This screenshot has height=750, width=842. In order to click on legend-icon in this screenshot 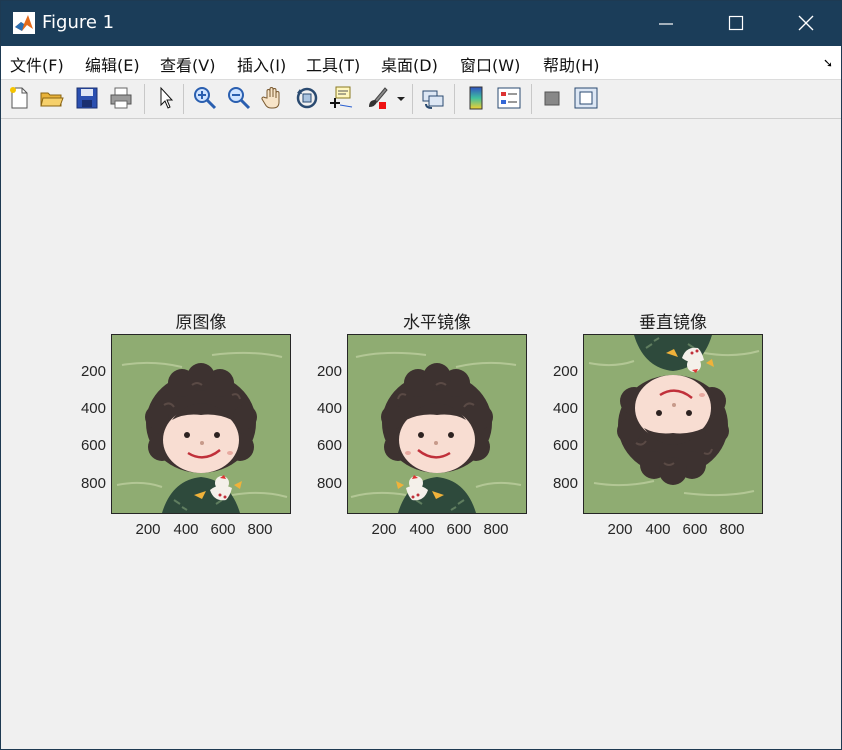, I will do `click(509, 98)`.